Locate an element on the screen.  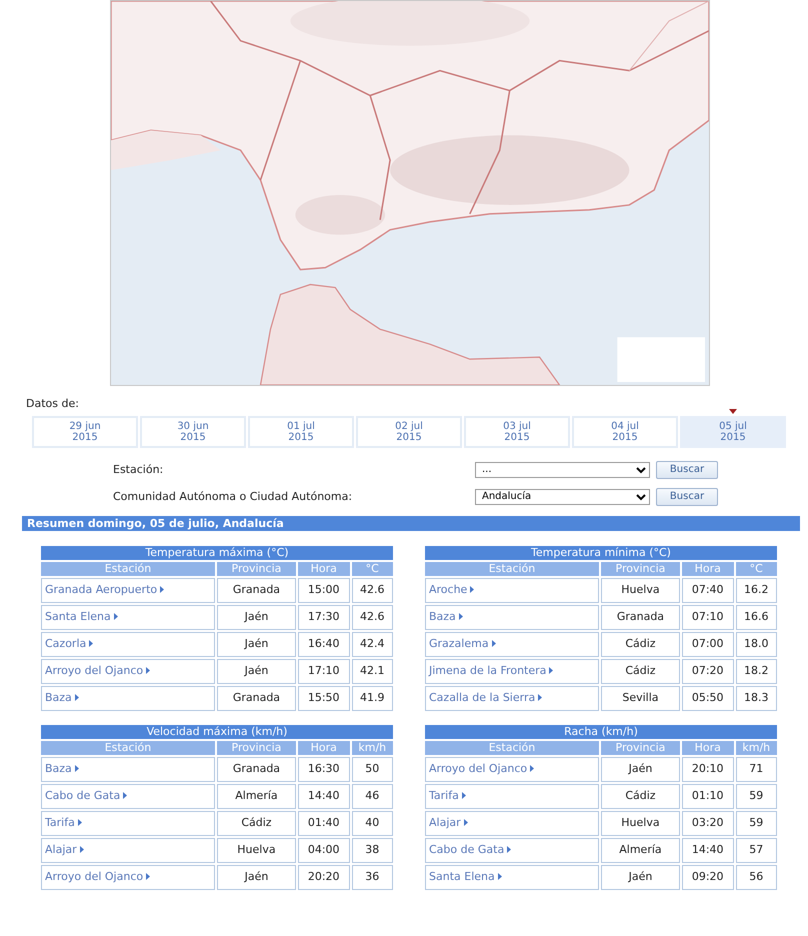
date-tab: 29 jun 2015 is located at coordinates (85, 432).